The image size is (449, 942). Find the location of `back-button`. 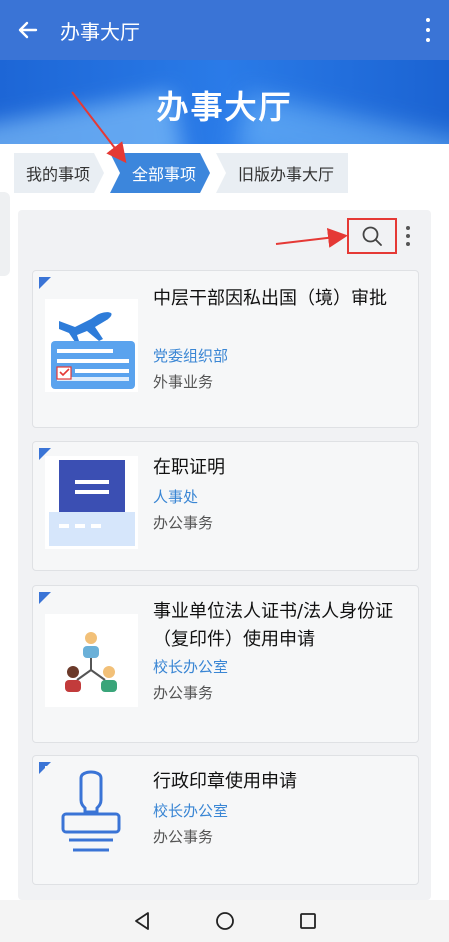

back-button is located at coordinates (28, 30).